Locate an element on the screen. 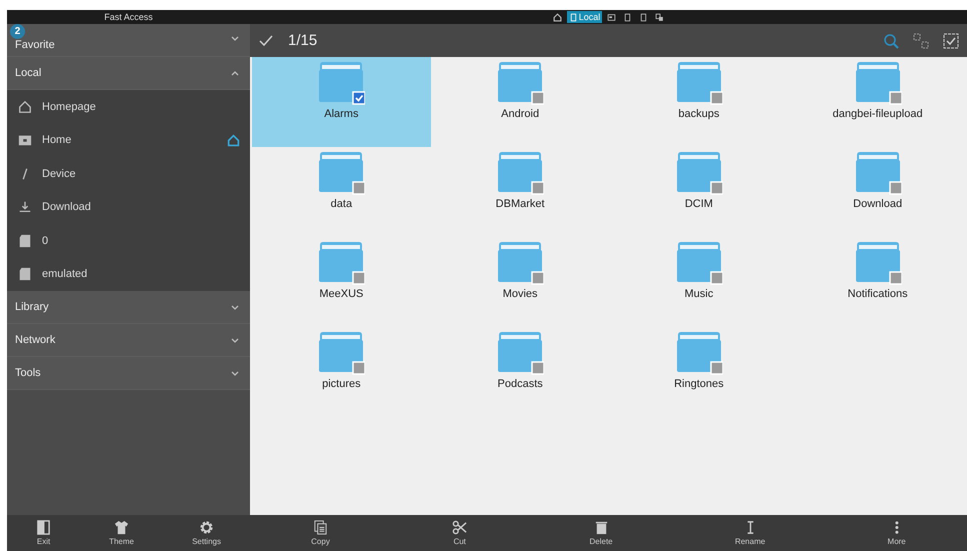 This screenshot has height=551, width=967. folder-name: pictures is located at coordinates (341, 384).